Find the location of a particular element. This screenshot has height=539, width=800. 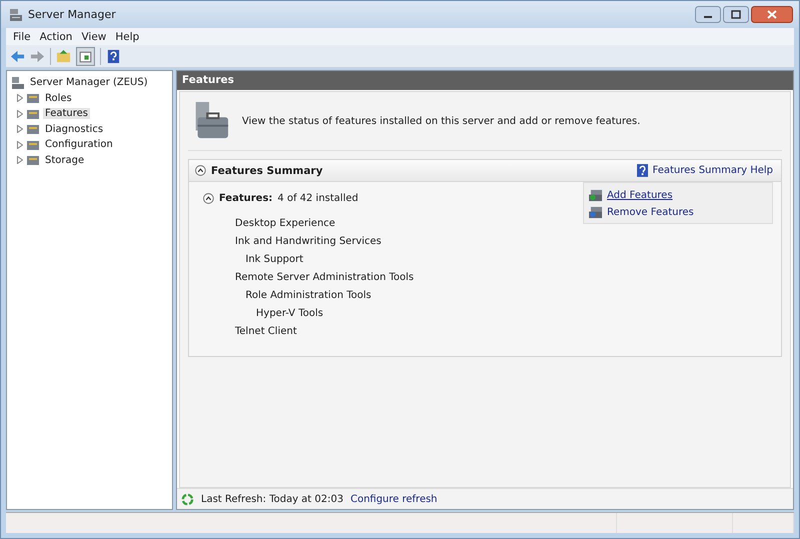

feature-item: Remote Server Administration Tools is located at coordinates (324, 277).